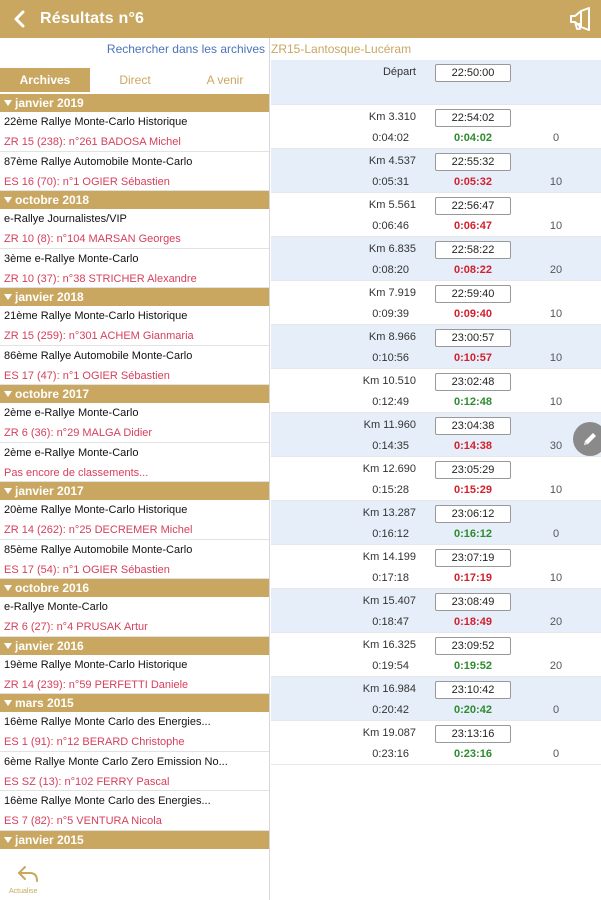 The height and width of the screenshot is (900, 601). What do you see at coordinates (473, 138) in the screenshot?
I see `checkpoint-diff: 0:04:02` at bounding box center [473, 138].